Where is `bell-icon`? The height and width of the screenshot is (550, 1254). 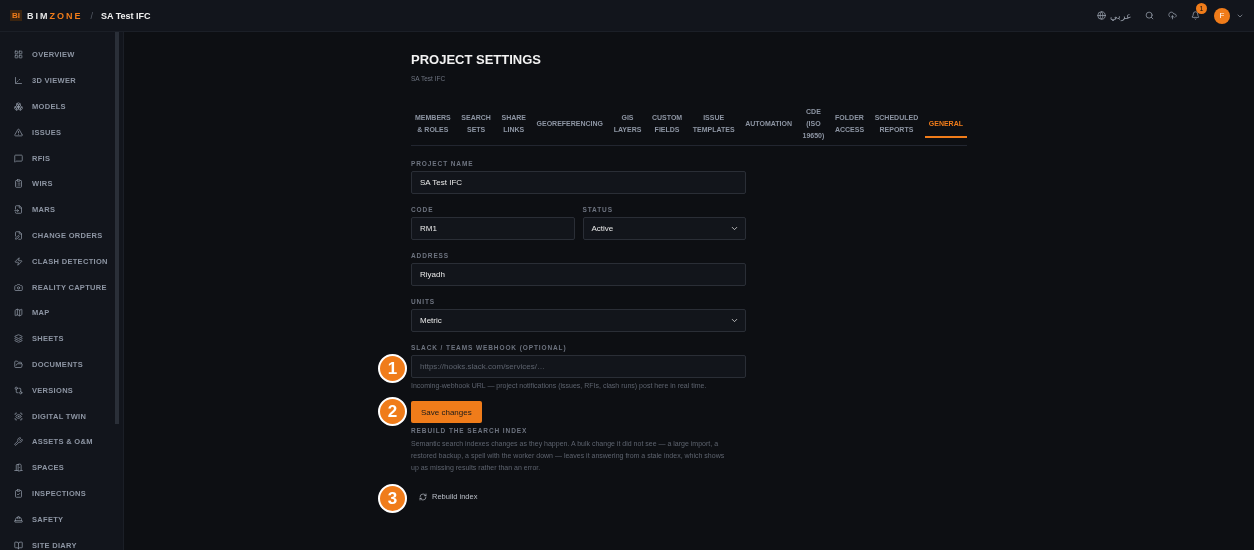
bell-icon is located at coordinates (1195, 15).